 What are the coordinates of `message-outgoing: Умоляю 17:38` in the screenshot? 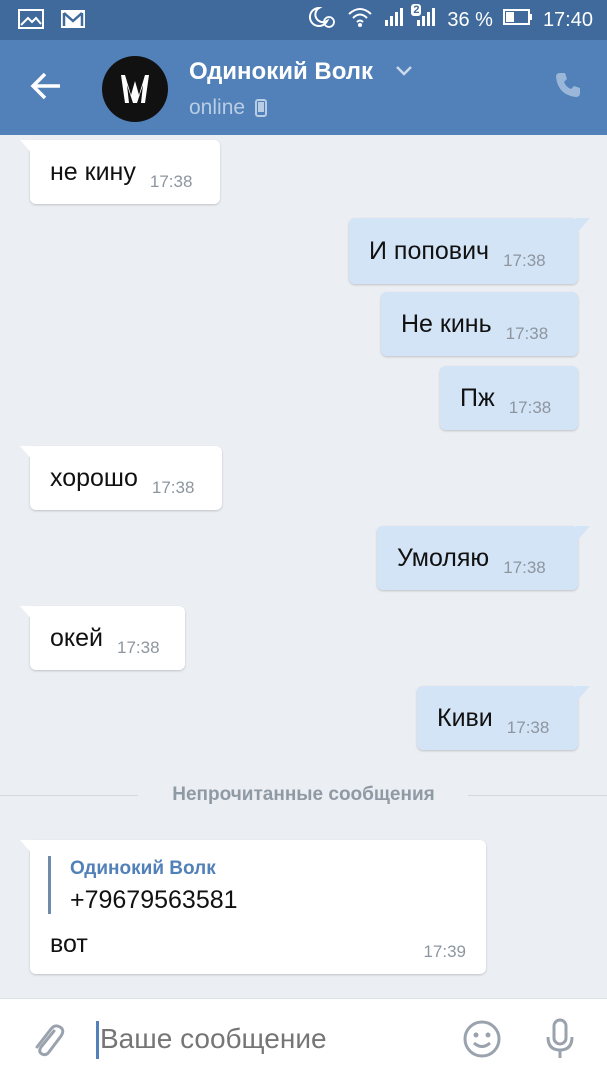 It's located at (483, 558).